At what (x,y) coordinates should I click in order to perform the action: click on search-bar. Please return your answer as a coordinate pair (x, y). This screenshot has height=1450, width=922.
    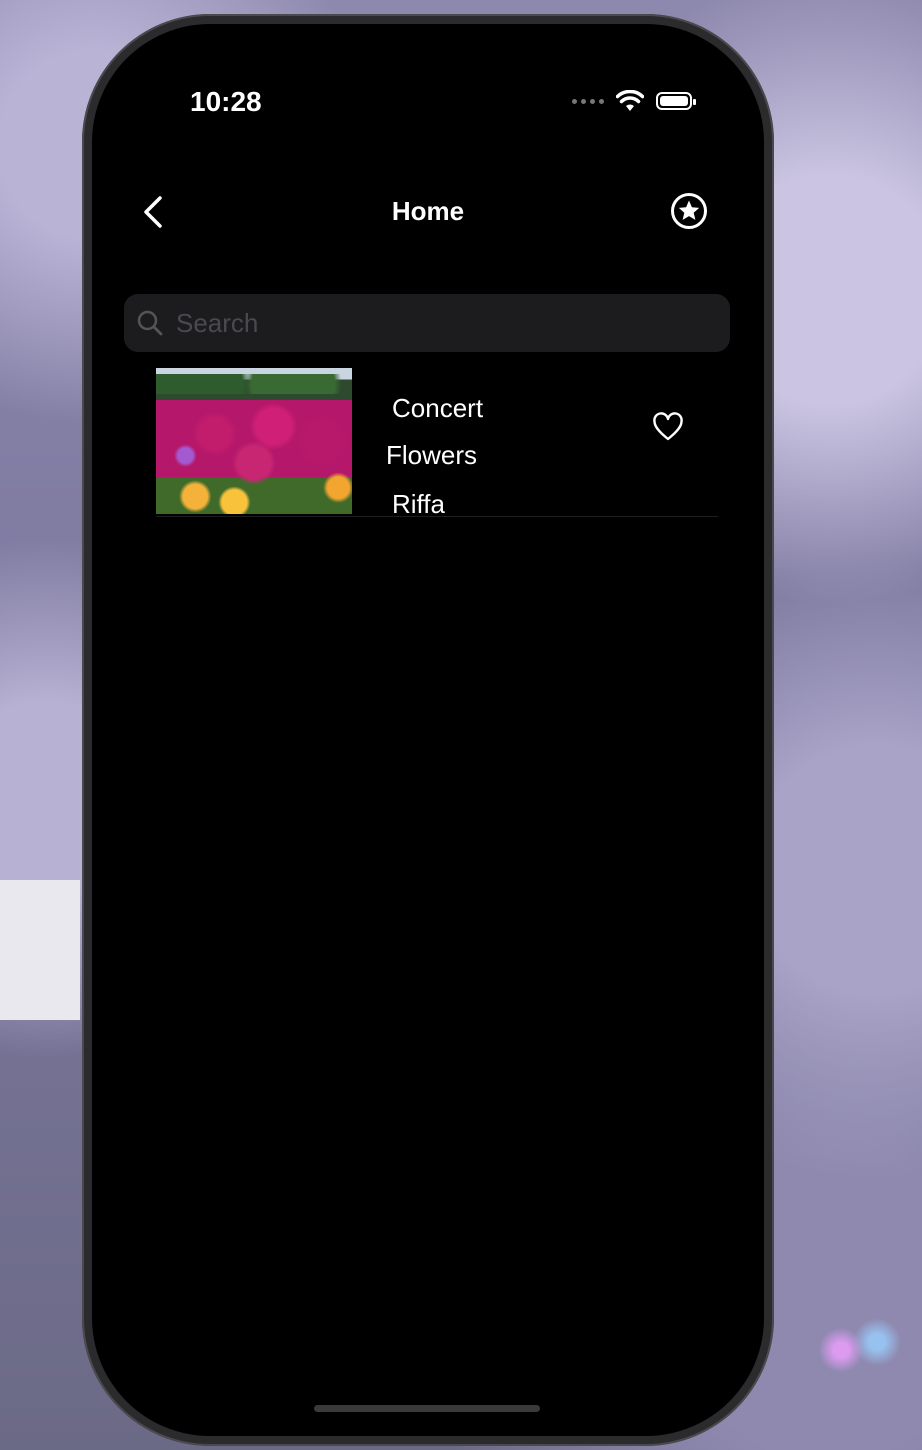
    Looking at the image, I should click on (427, 323).